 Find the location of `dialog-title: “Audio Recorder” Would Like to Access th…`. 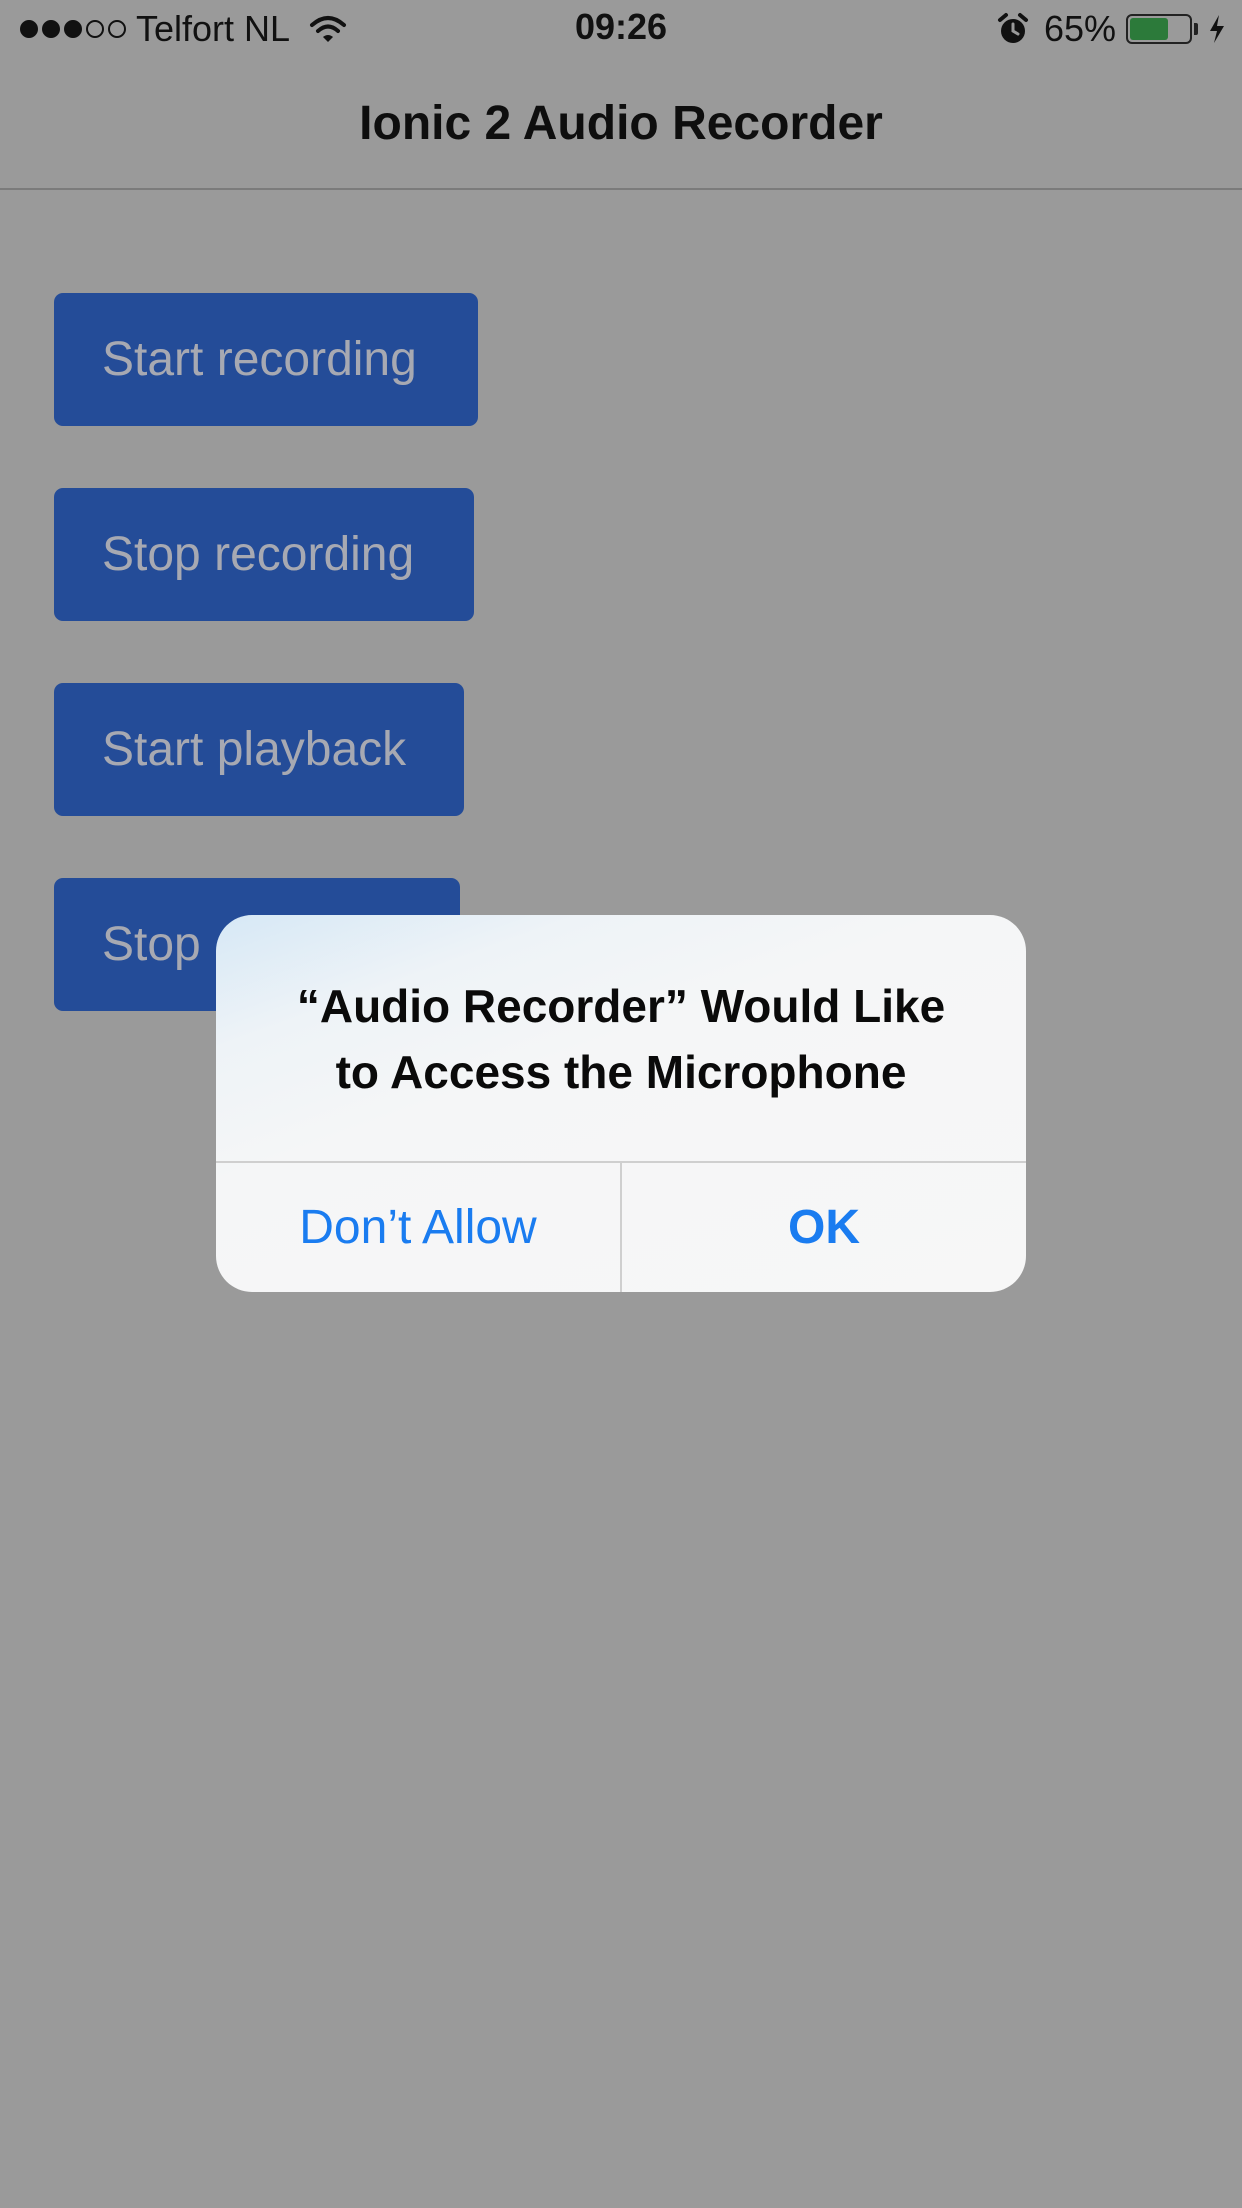

dialog-title: “Audio Recorder” Would Like to Access th… is located at coordinates (621, 1039).